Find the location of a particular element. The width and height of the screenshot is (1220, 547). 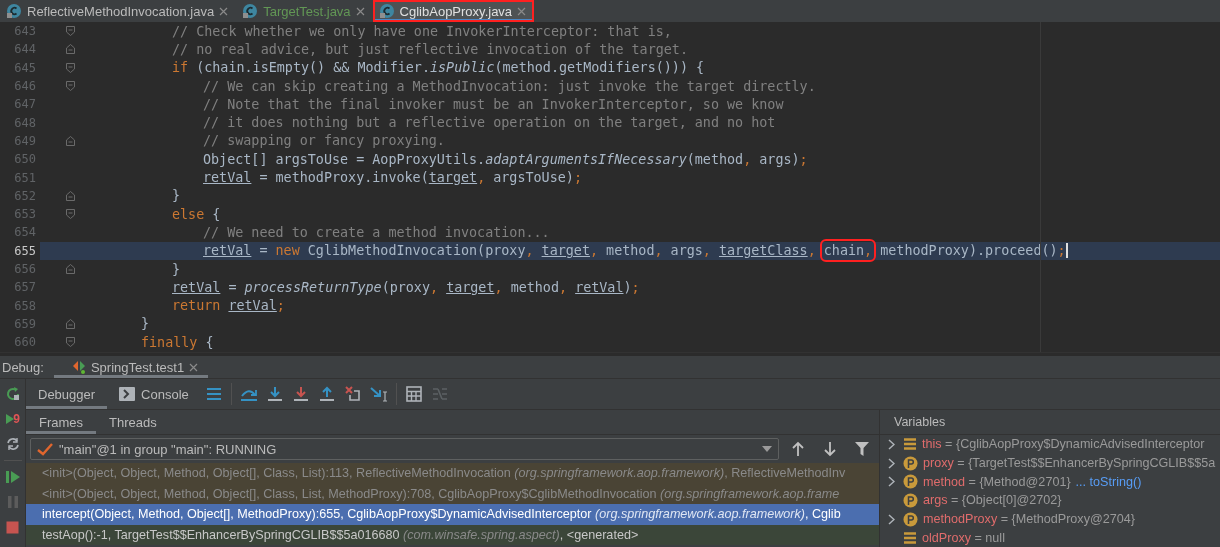

force-step-into-icon is located at coordinates (300, 394).